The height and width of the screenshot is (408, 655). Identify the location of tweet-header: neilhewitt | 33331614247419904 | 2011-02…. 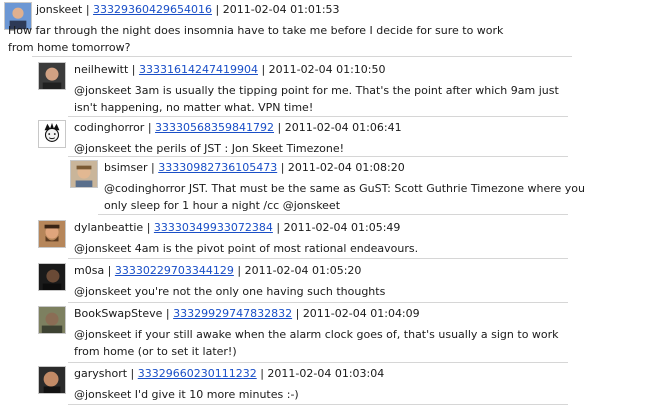
(230, 69).